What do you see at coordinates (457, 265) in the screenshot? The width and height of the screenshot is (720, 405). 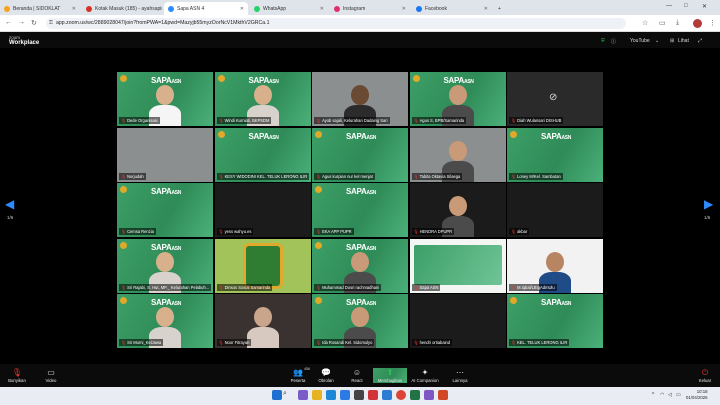 I see `participant-tile: 🎙 Sapa ASN` at bounding box center [457, 265].